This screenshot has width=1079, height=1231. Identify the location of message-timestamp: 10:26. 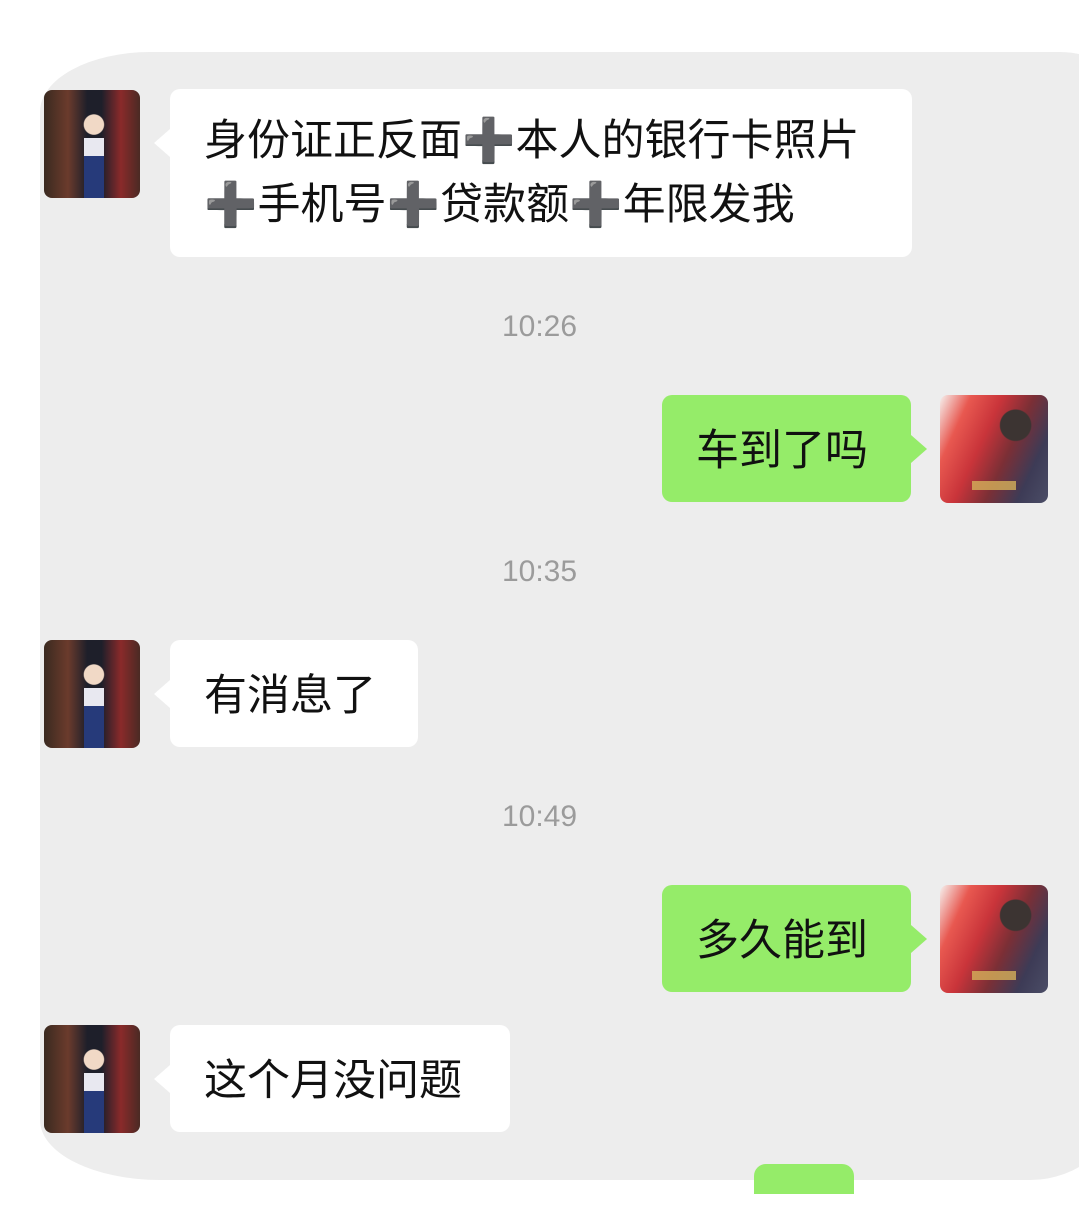
(539, 326).